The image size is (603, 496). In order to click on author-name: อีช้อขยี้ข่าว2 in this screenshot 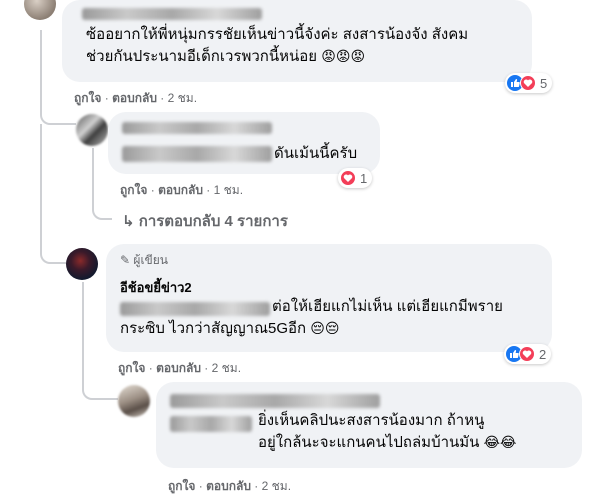, I will do `click(156, 287)`.